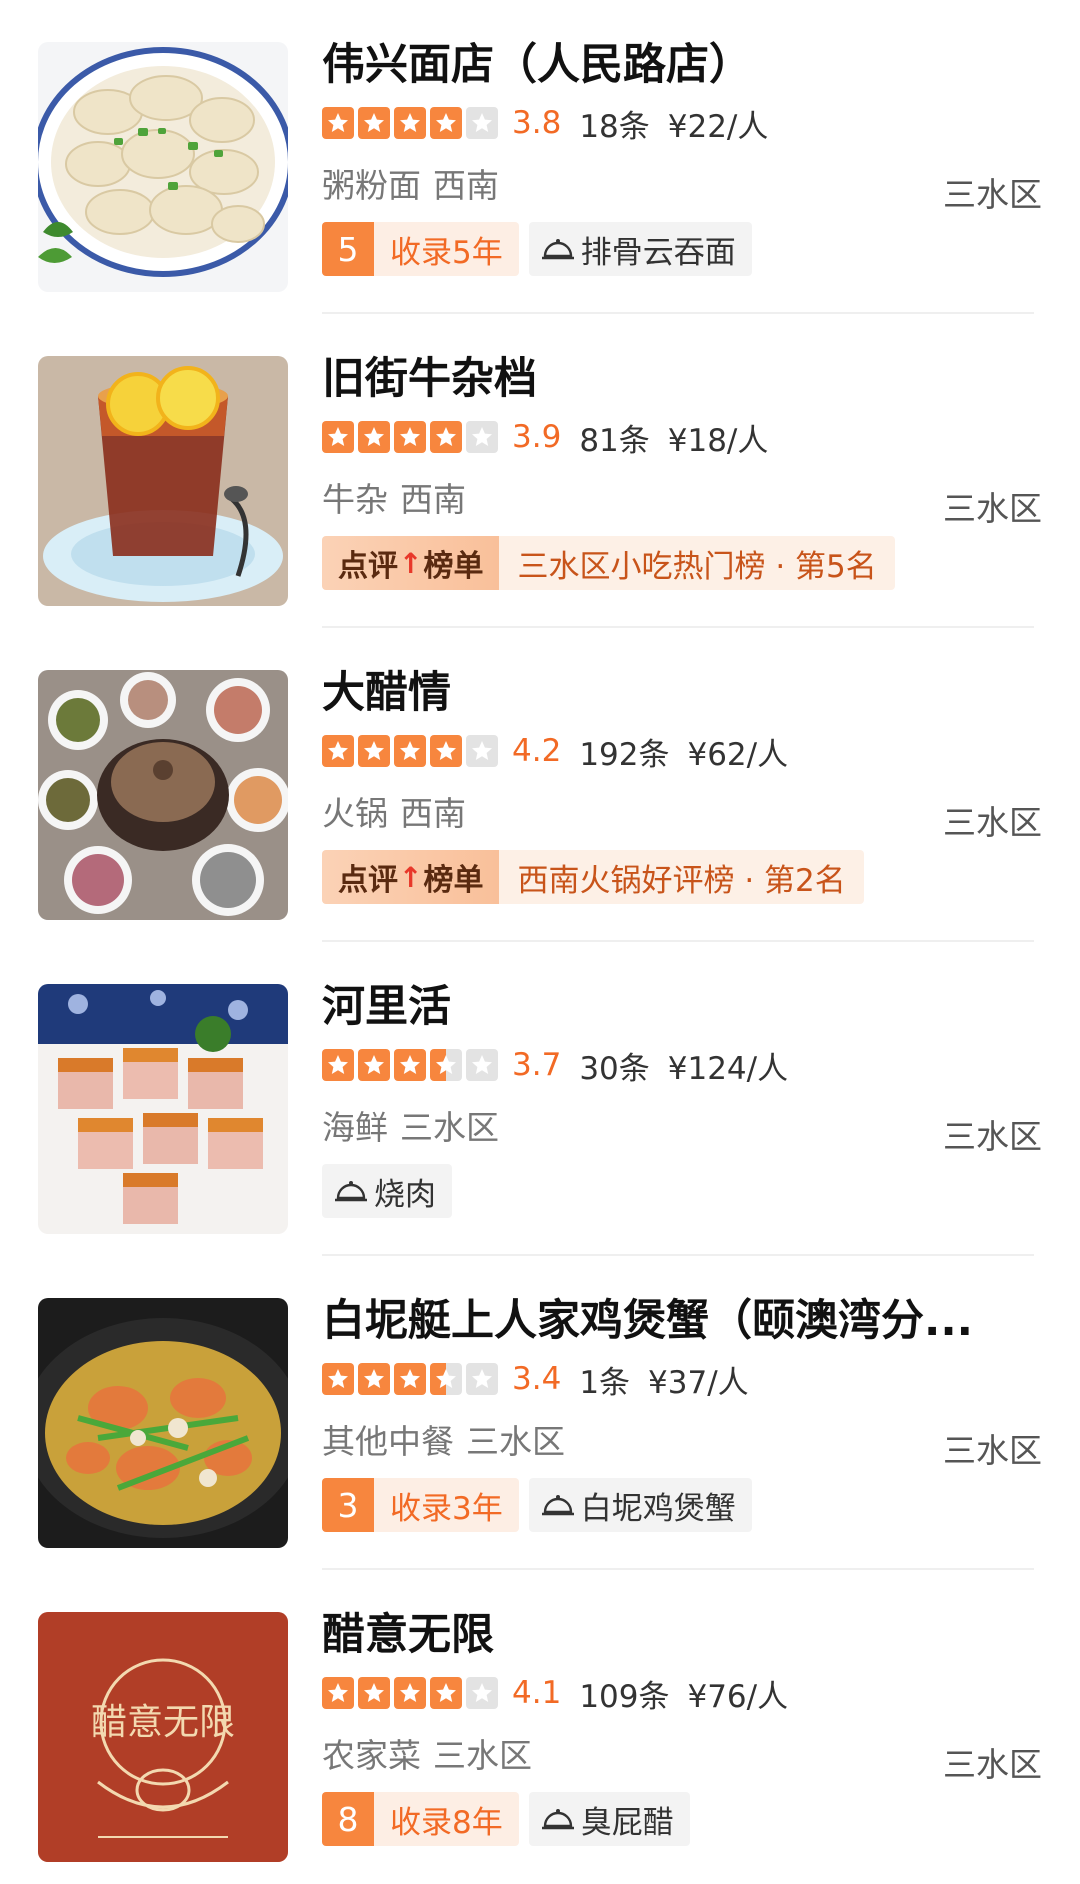 The image size is (1080, 1884). What do you see at coordinates (624, 754) in the screenshot?
I see `review-count: 192条` at bounding box center [624, 754].